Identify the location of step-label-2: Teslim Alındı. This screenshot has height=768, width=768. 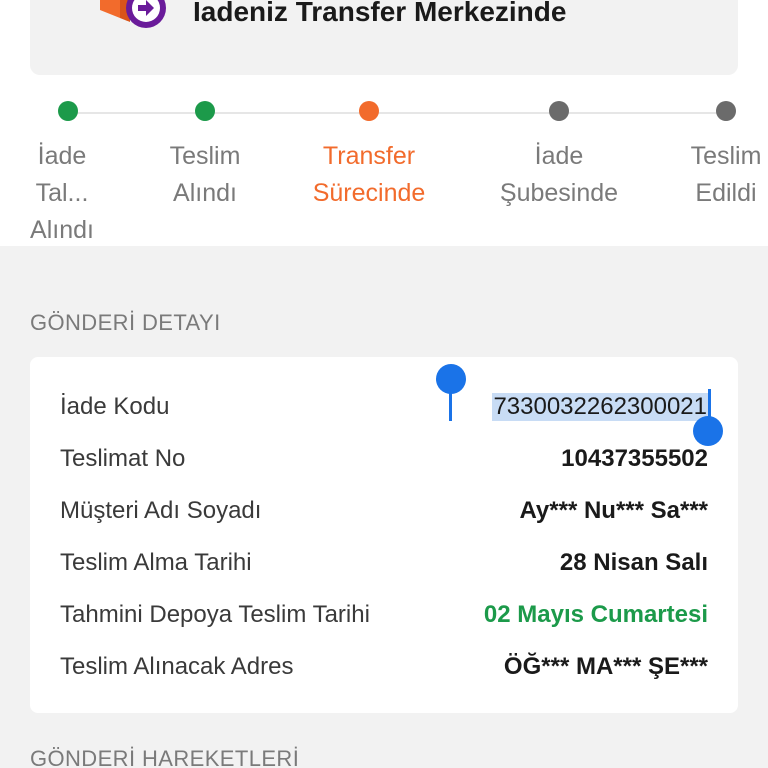
(205, 175).